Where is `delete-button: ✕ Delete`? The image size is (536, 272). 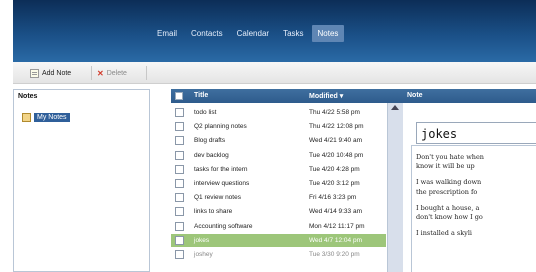
delete-button: ✕ Delete is located at coordinates (112, 73).